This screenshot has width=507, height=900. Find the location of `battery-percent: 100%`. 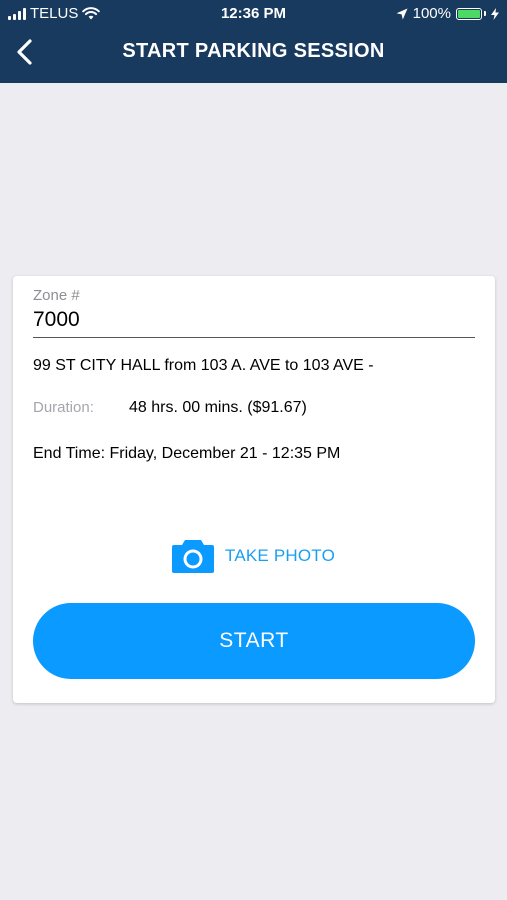

battery-percent: 100% is located at coordinates (431, 13).